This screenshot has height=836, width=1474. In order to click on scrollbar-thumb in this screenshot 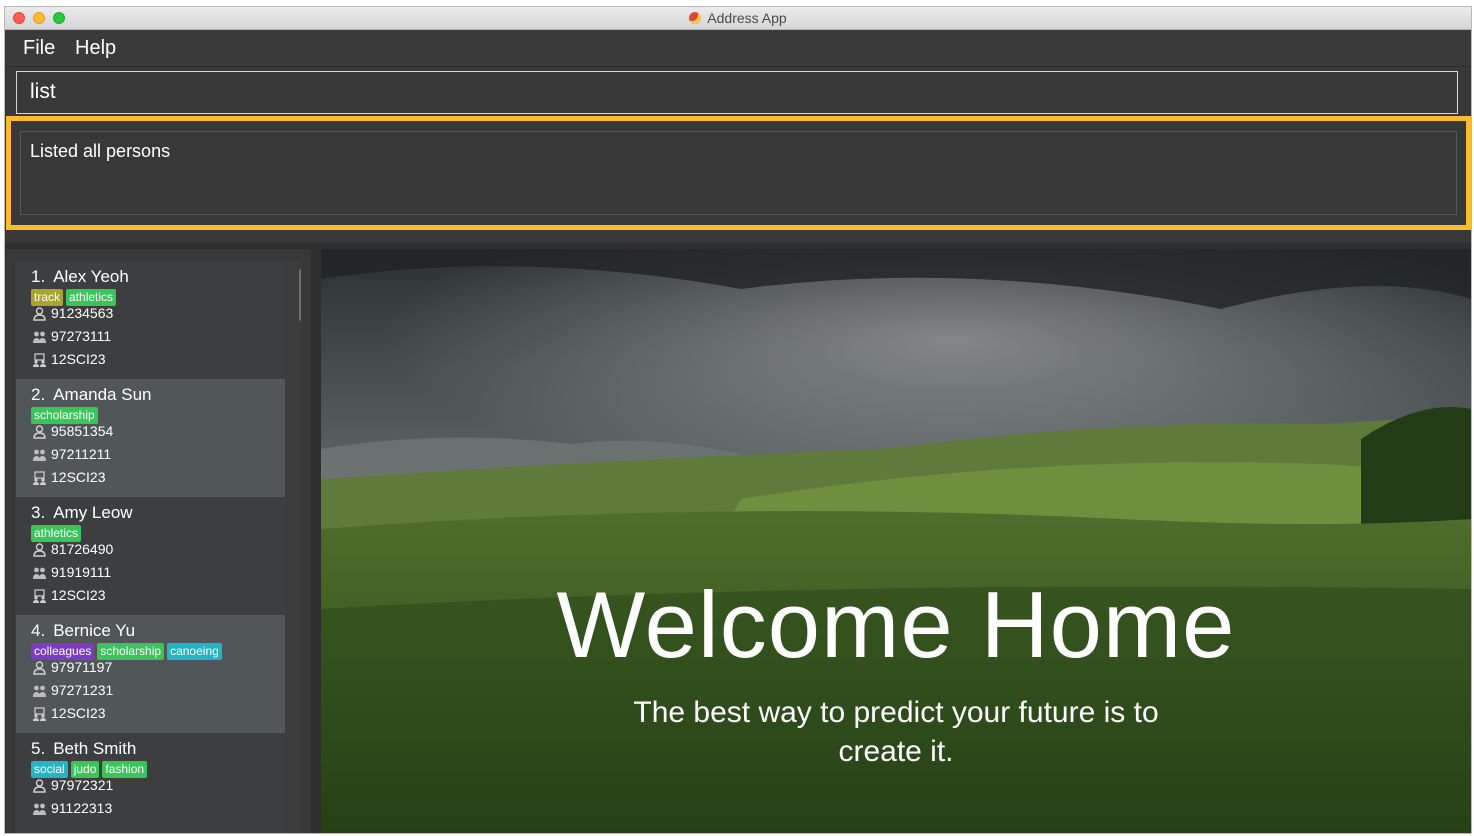, I will do `click(300, 295)`.